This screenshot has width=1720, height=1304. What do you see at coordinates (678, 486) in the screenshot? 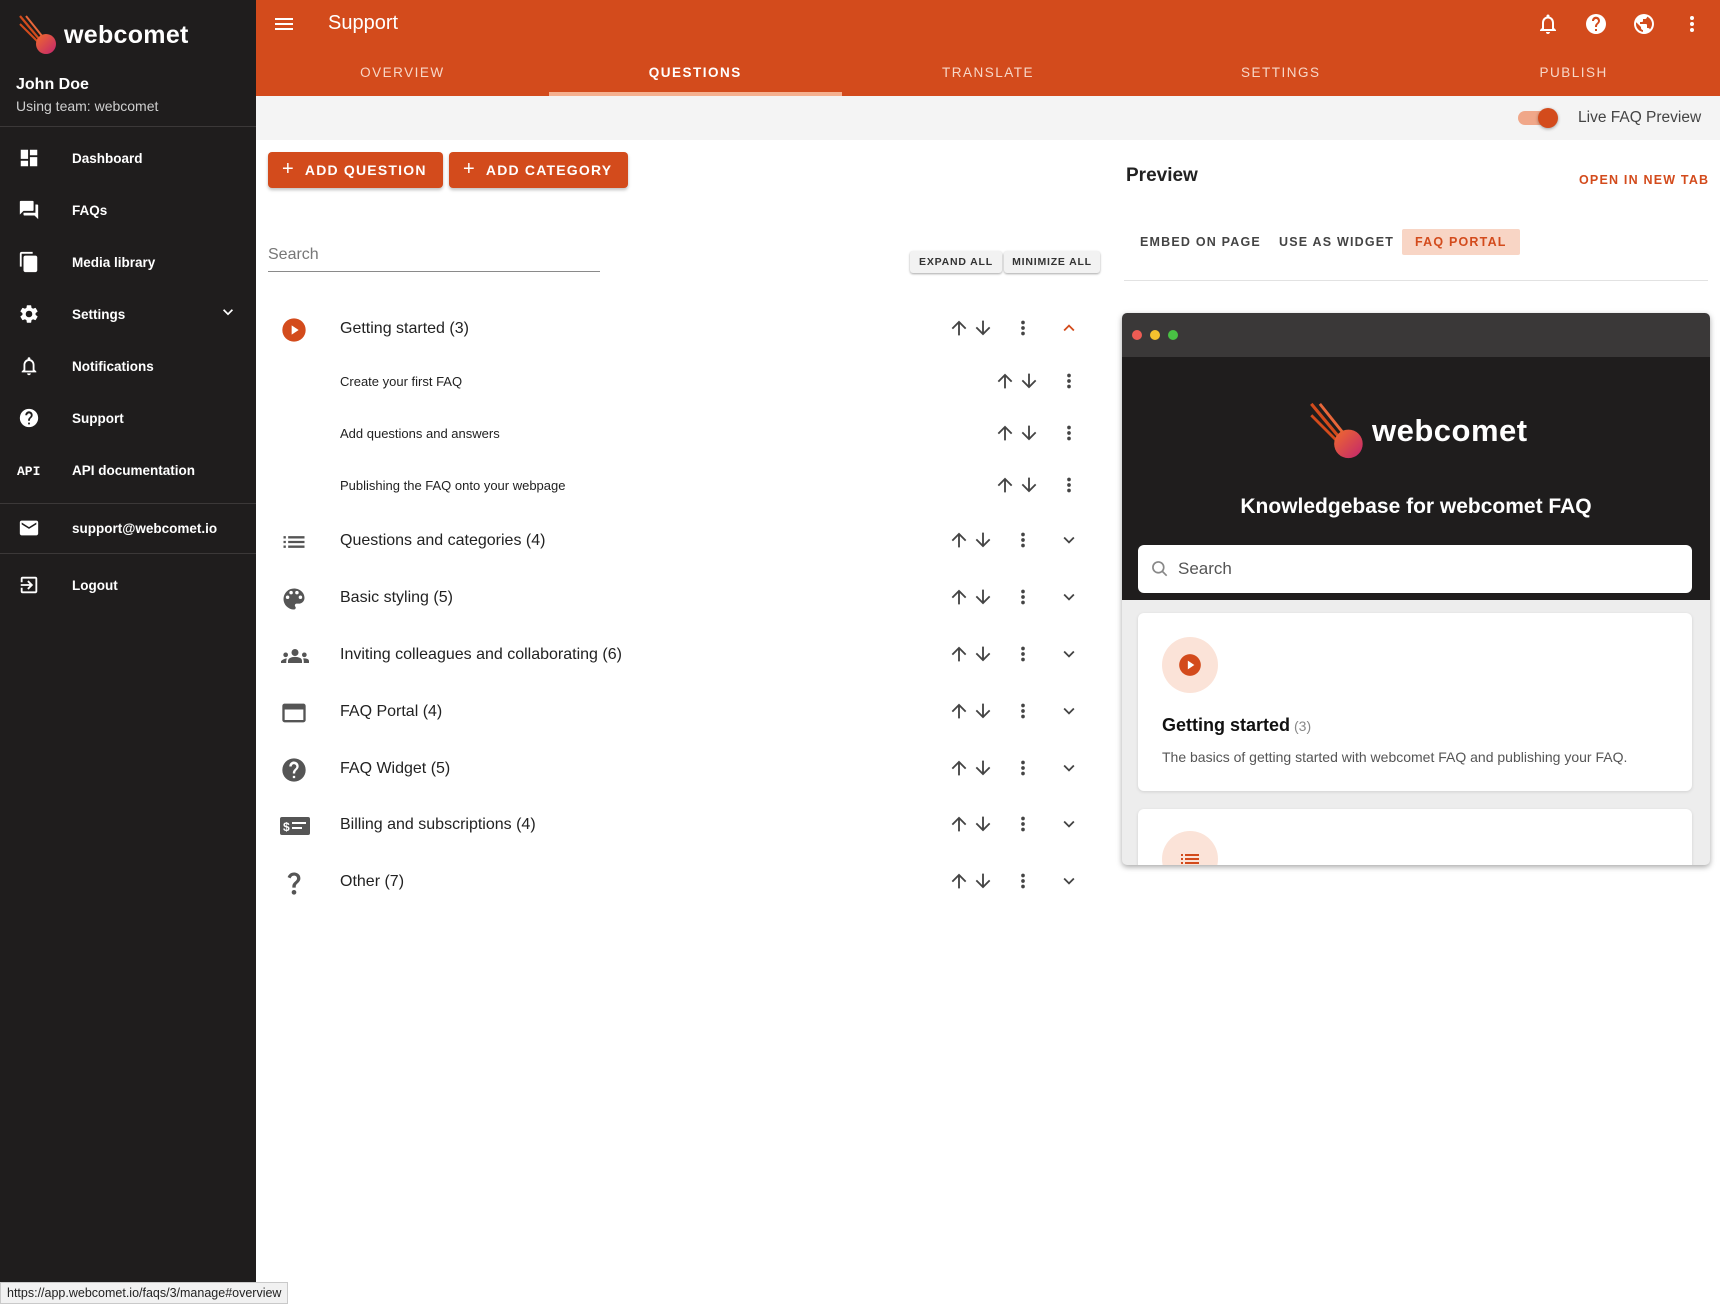
I see `question-row: Publishing the FAQ onto your webpage` at bounding box center [678, 486].